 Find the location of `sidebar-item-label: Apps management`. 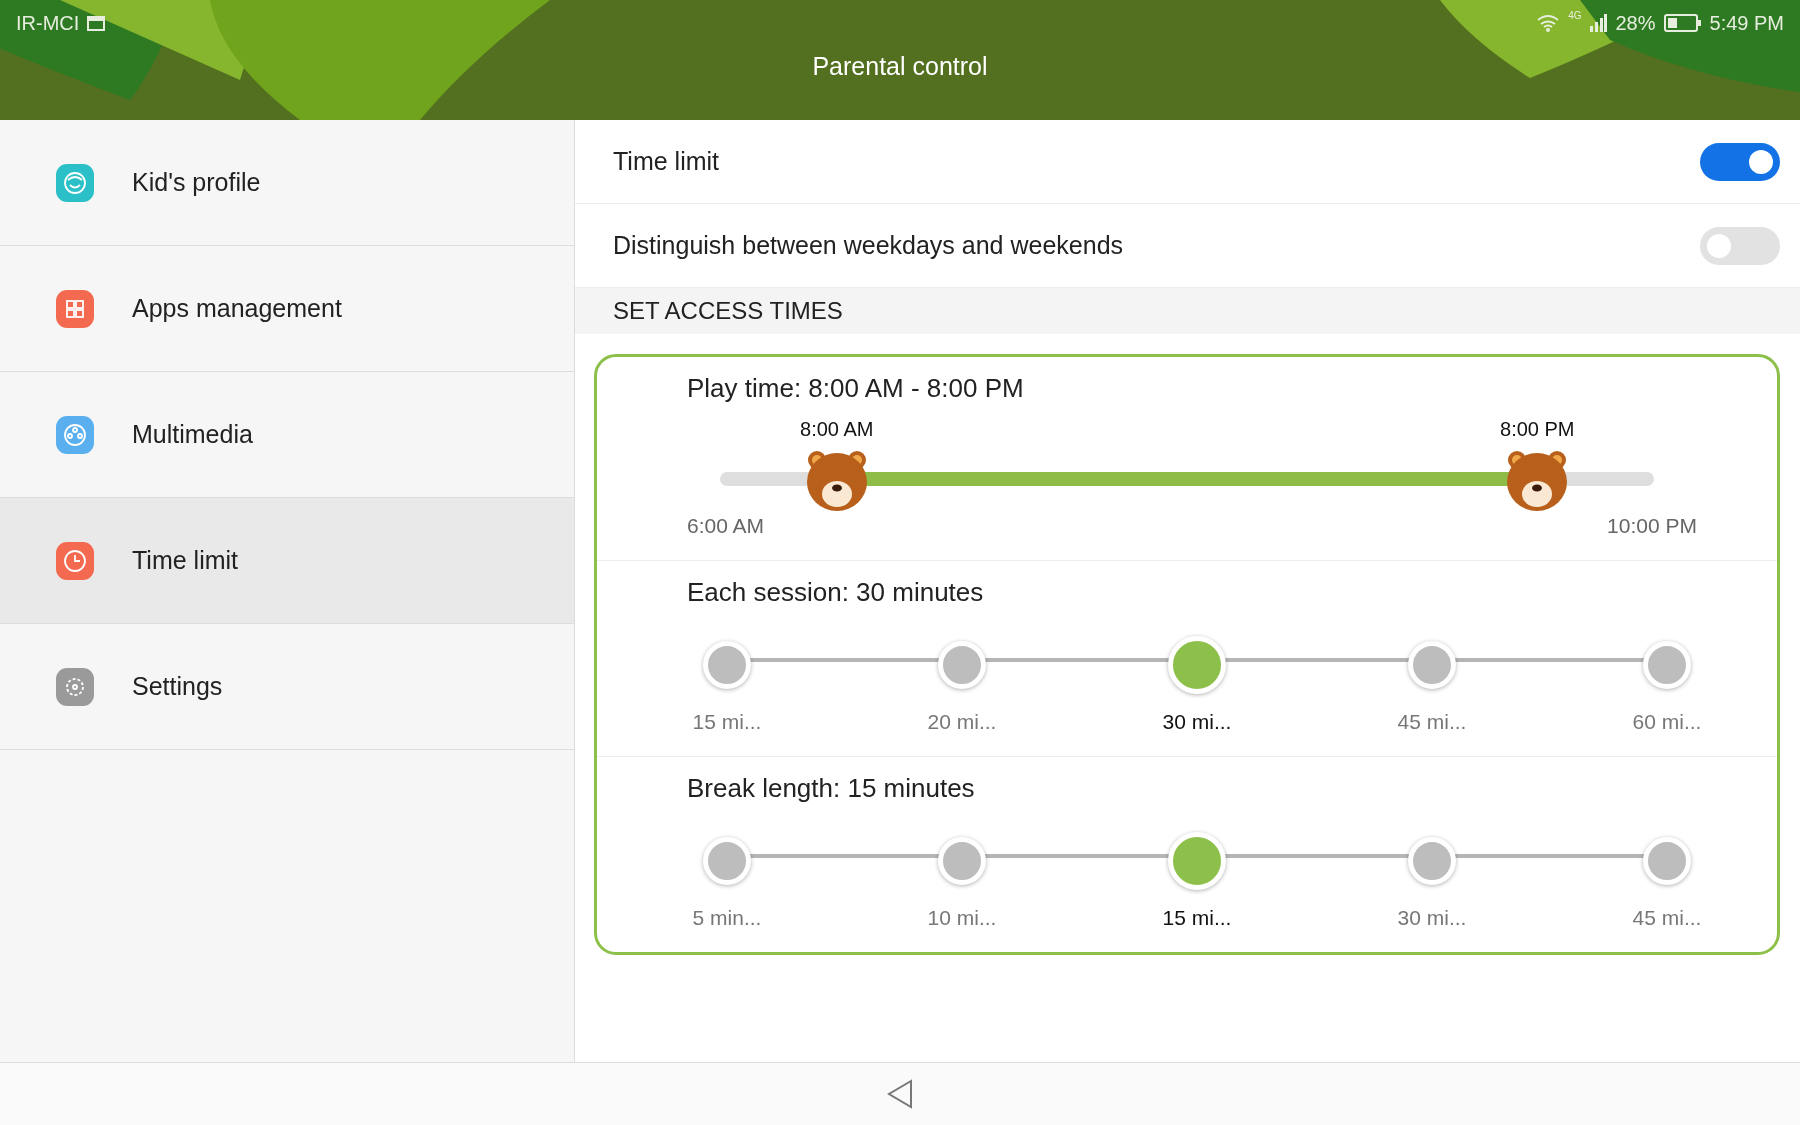

sidebar-item-label: Apps management is located at coordinates (237, 308).